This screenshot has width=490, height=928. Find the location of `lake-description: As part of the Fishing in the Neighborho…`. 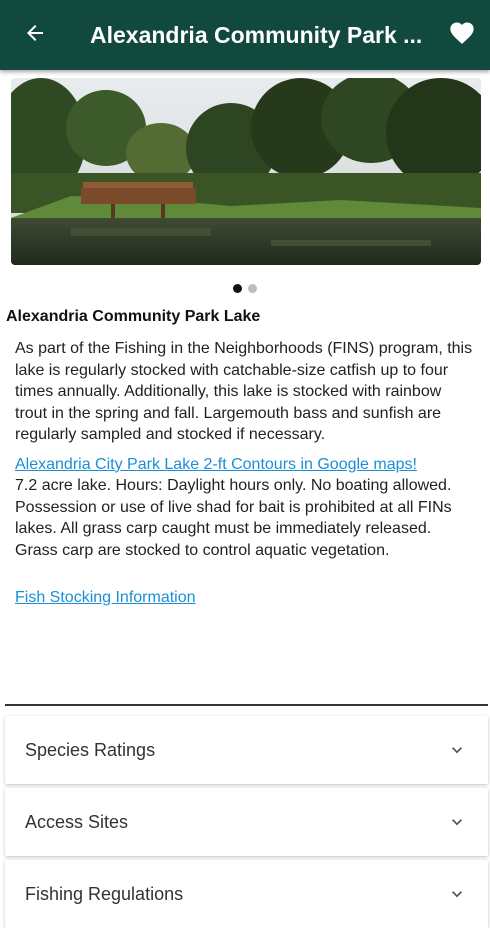

lake-description: As part of the Fishing in the Neighborho… is located at coordinates (244, 391).